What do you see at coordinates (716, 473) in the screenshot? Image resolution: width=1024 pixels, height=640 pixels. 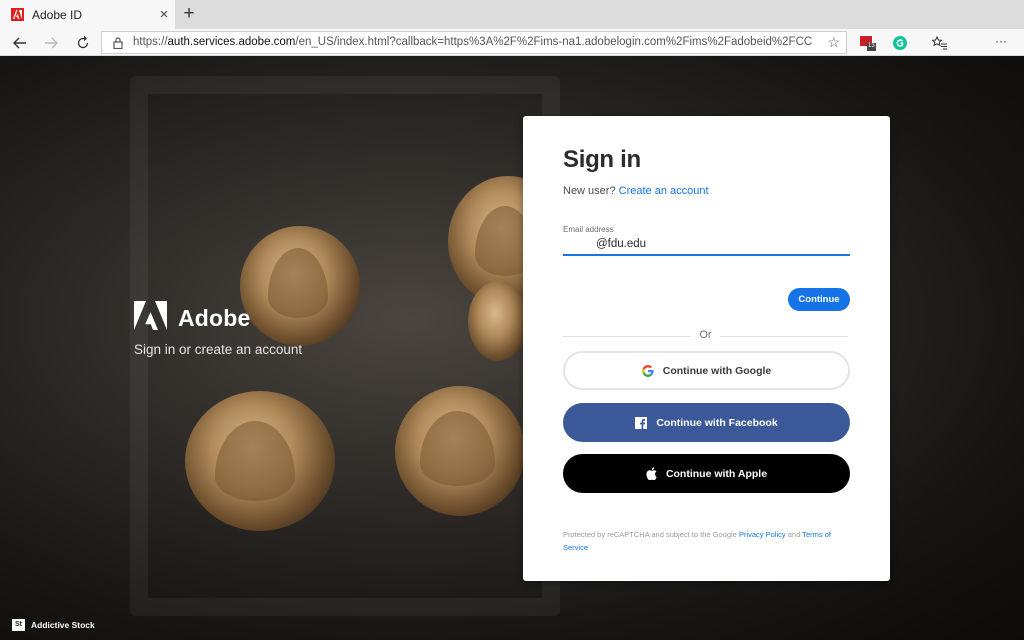 I see `apple-label: Continue with Apple` at bounding box center [716, 473].